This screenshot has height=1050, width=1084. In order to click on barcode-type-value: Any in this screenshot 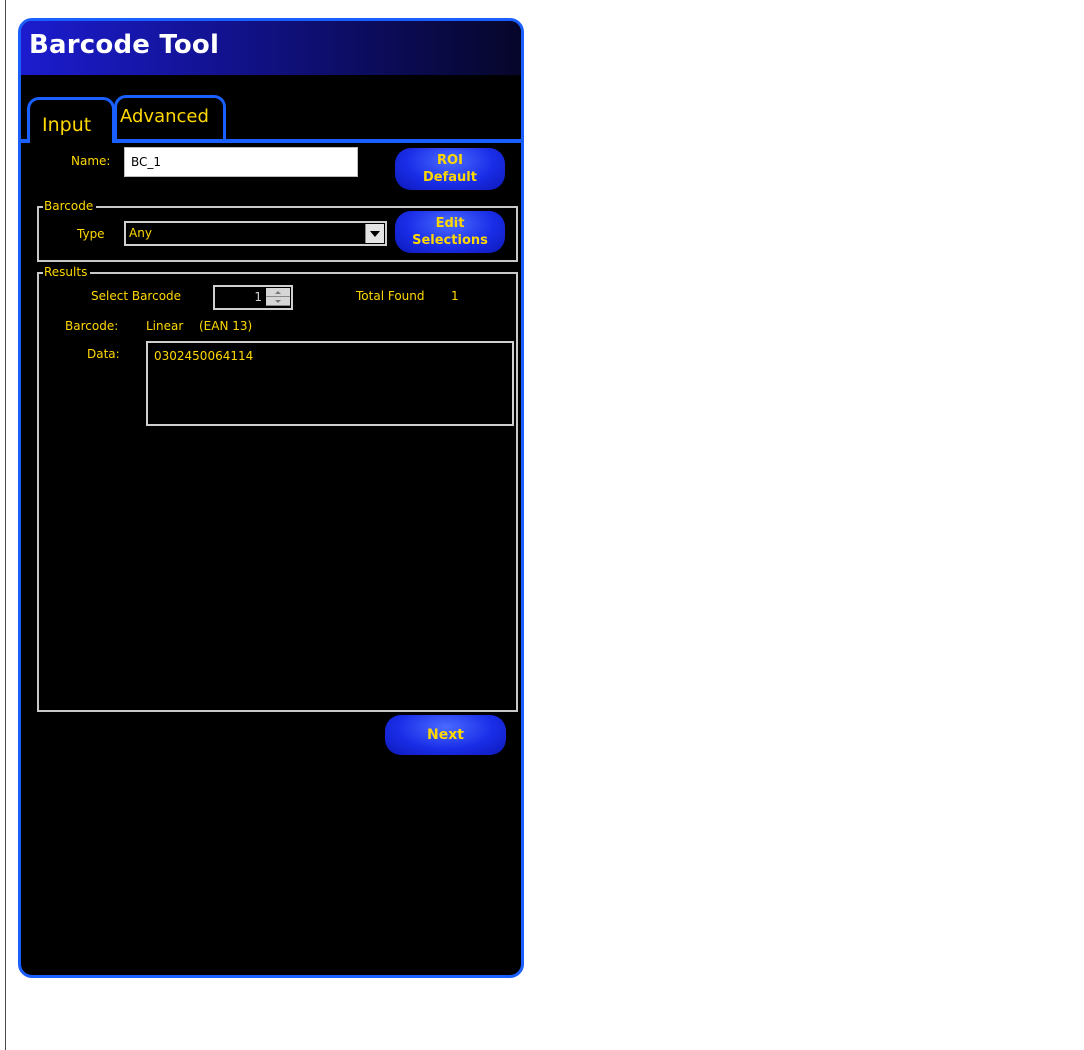, I will do `click(140, 233)`.